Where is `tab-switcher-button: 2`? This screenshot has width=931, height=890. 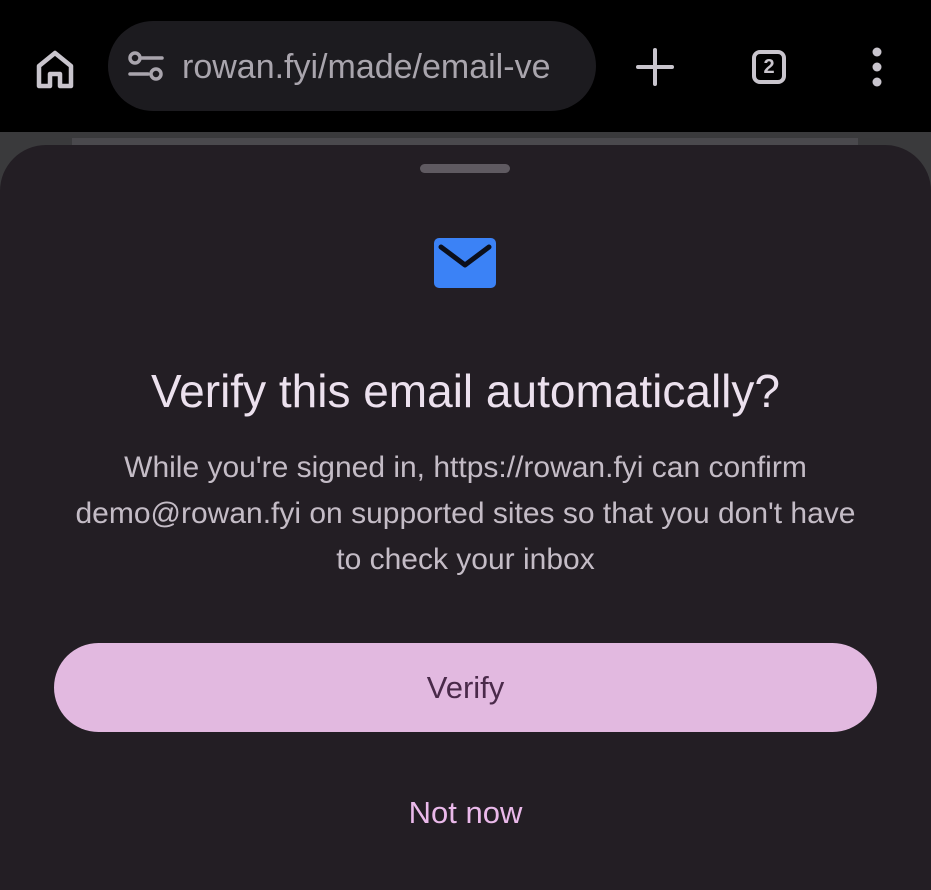 tab-switcher-button: 2 is located at coordinates (769, 67).